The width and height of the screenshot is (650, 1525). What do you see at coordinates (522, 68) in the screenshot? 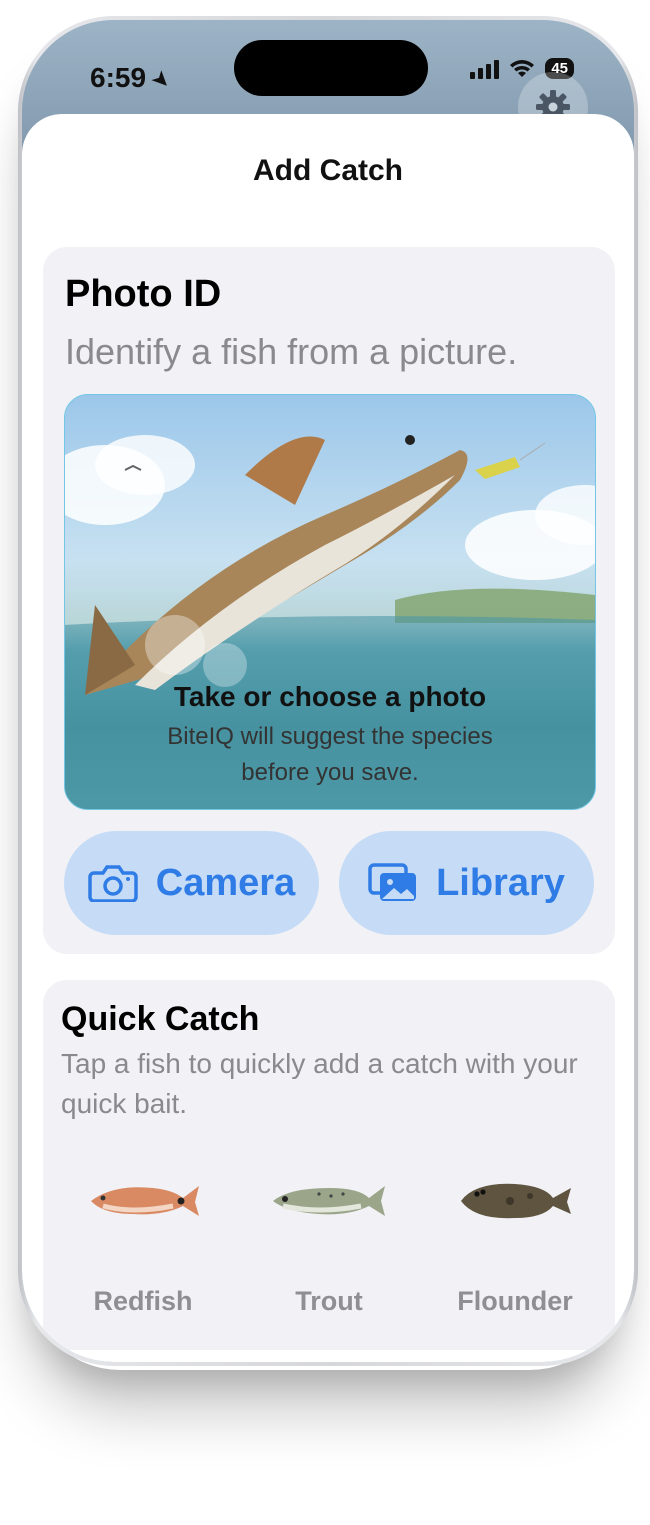
I see `wifi-icon` at bounding box center [522, 68].